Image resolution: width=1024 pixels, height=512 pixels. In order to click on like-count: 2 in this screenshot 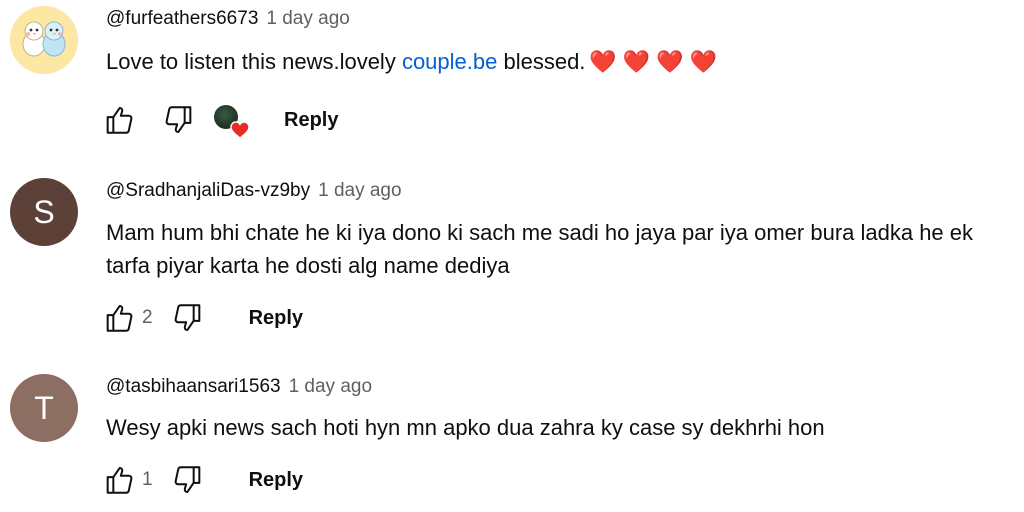, I will do `click(147, 317)`.